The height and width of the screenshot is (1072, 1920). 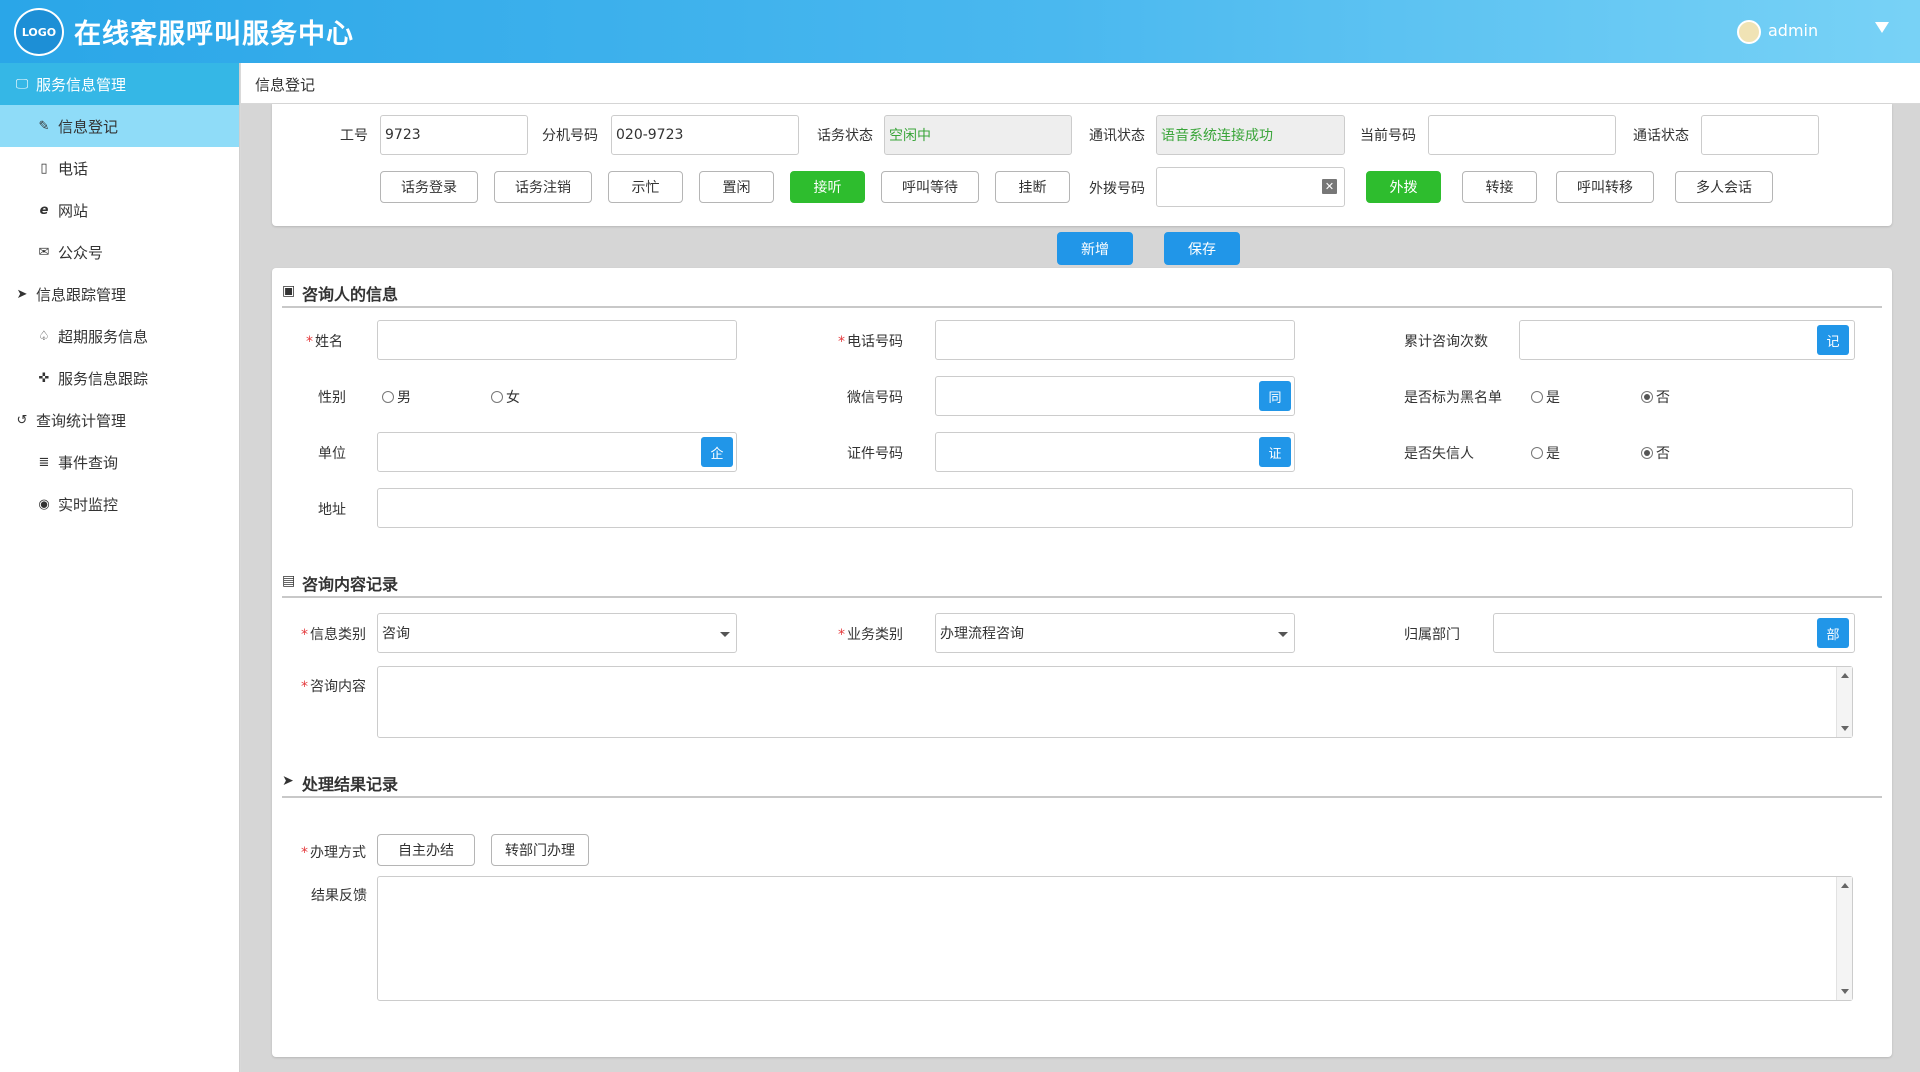 What do you see at coordinates (1793, 30) in the screenshot?
I see `user-name: admin` at bounding box center [1793, 30].